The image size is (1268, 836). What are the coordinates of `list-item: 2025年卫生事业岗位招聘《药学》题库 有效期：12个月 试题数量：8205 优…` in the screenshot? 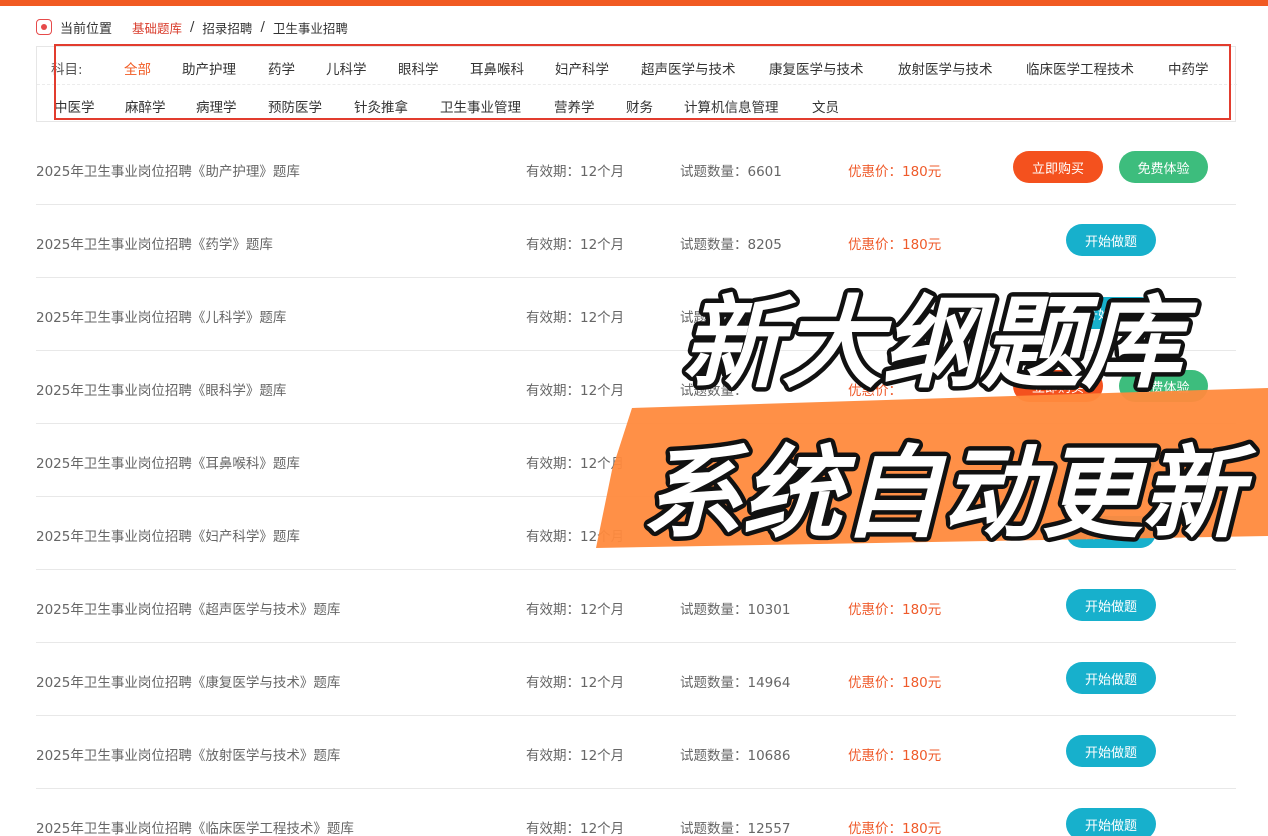 It's located at (636, 241).